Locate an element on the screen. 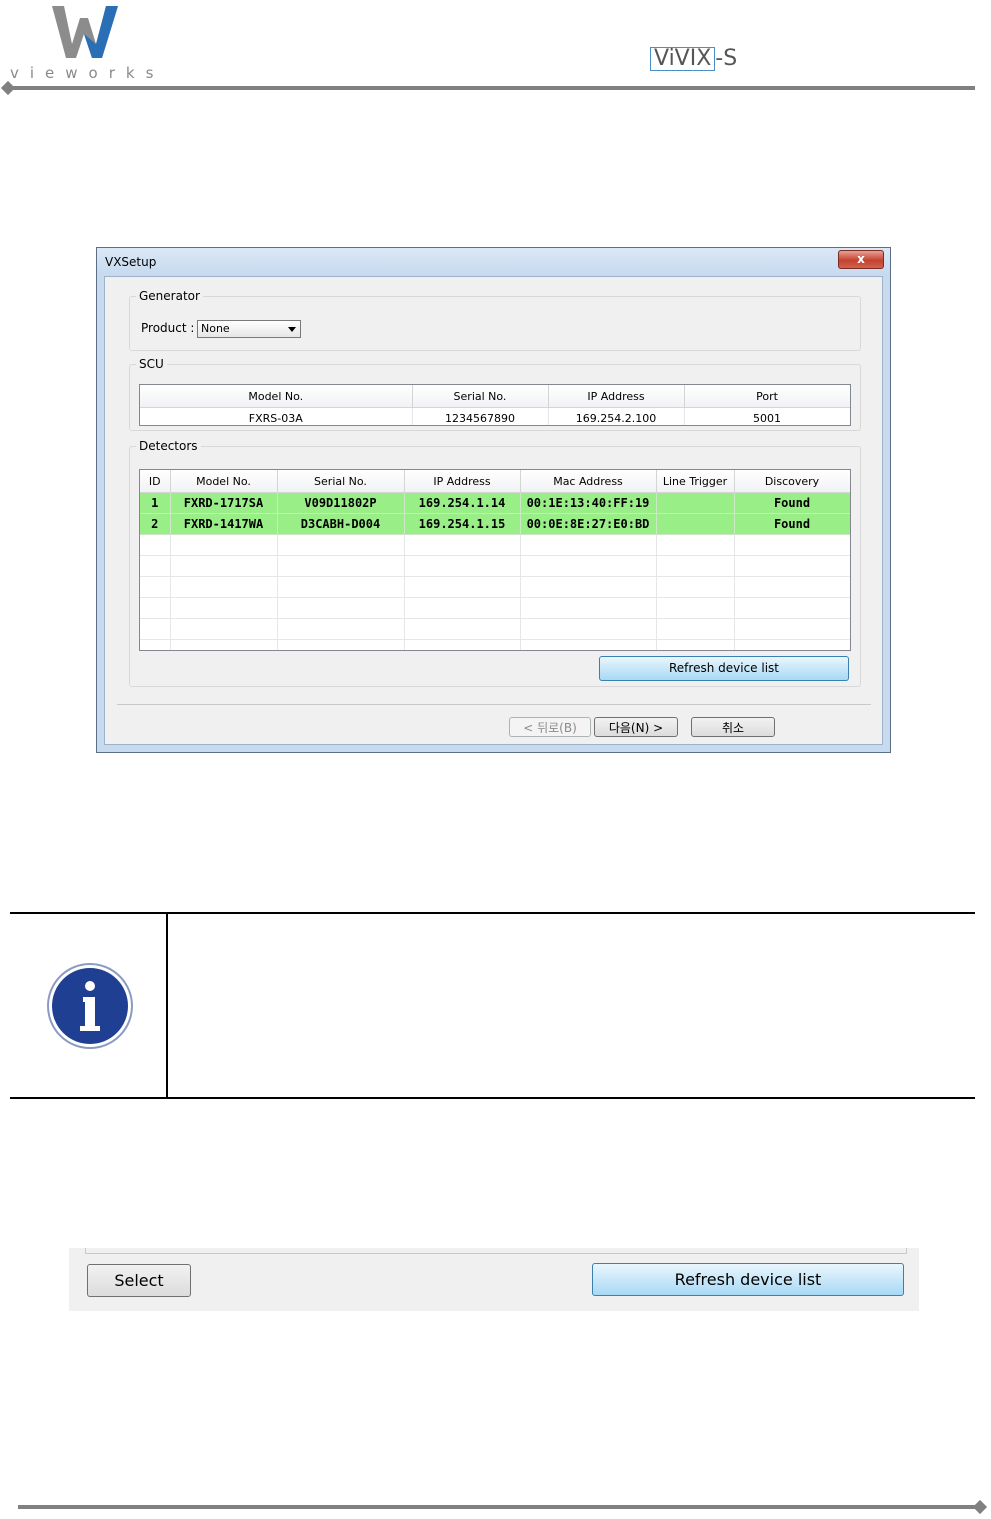  header-rule-diamond is located at coordinates (8, 88).